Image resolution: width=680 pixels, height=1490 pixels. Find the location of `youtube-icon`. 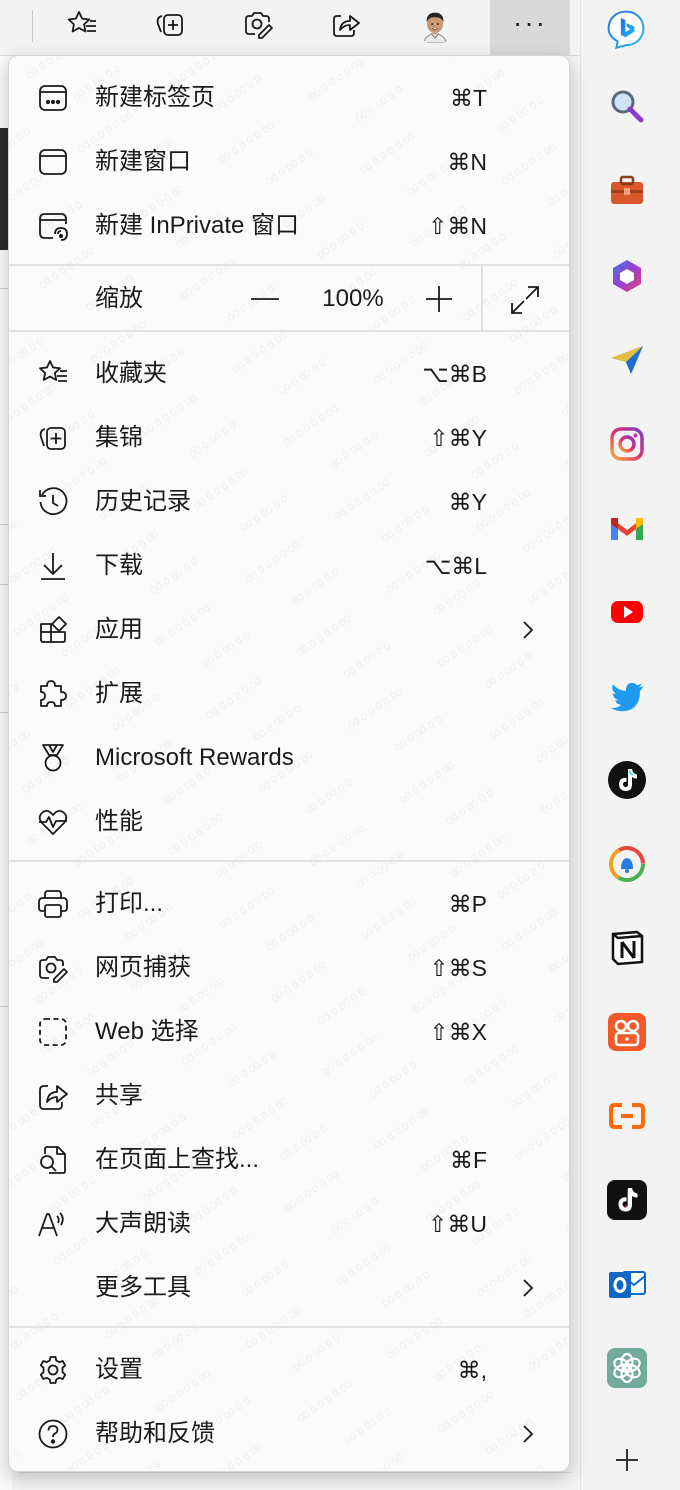

youtube-icon is located at coordinates (627, 614).